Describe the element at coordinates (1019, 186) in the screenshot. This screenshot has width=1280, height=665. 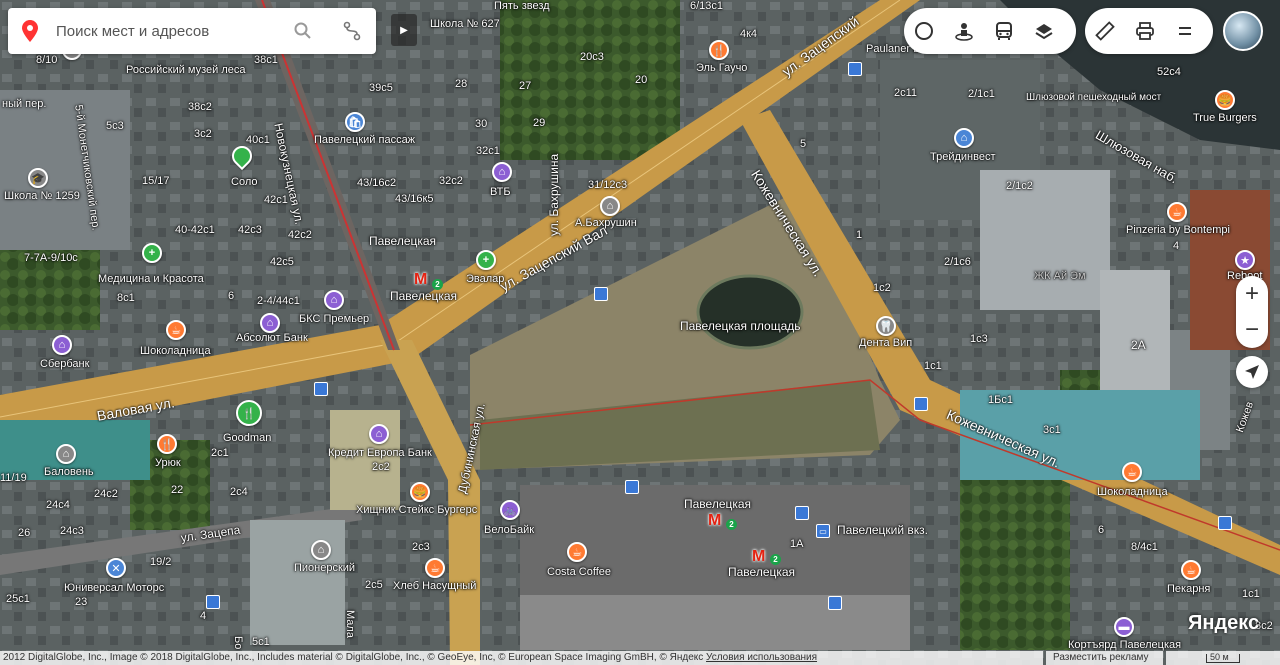
I see `house-number: 2/1с2` at that location.